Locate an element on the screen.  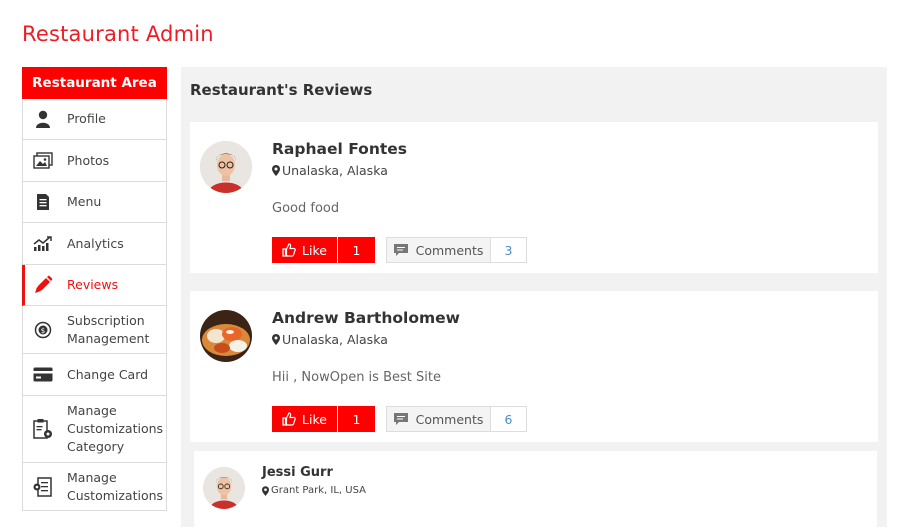
comments-button: Comments 3 is located at coordinates (456, 250).